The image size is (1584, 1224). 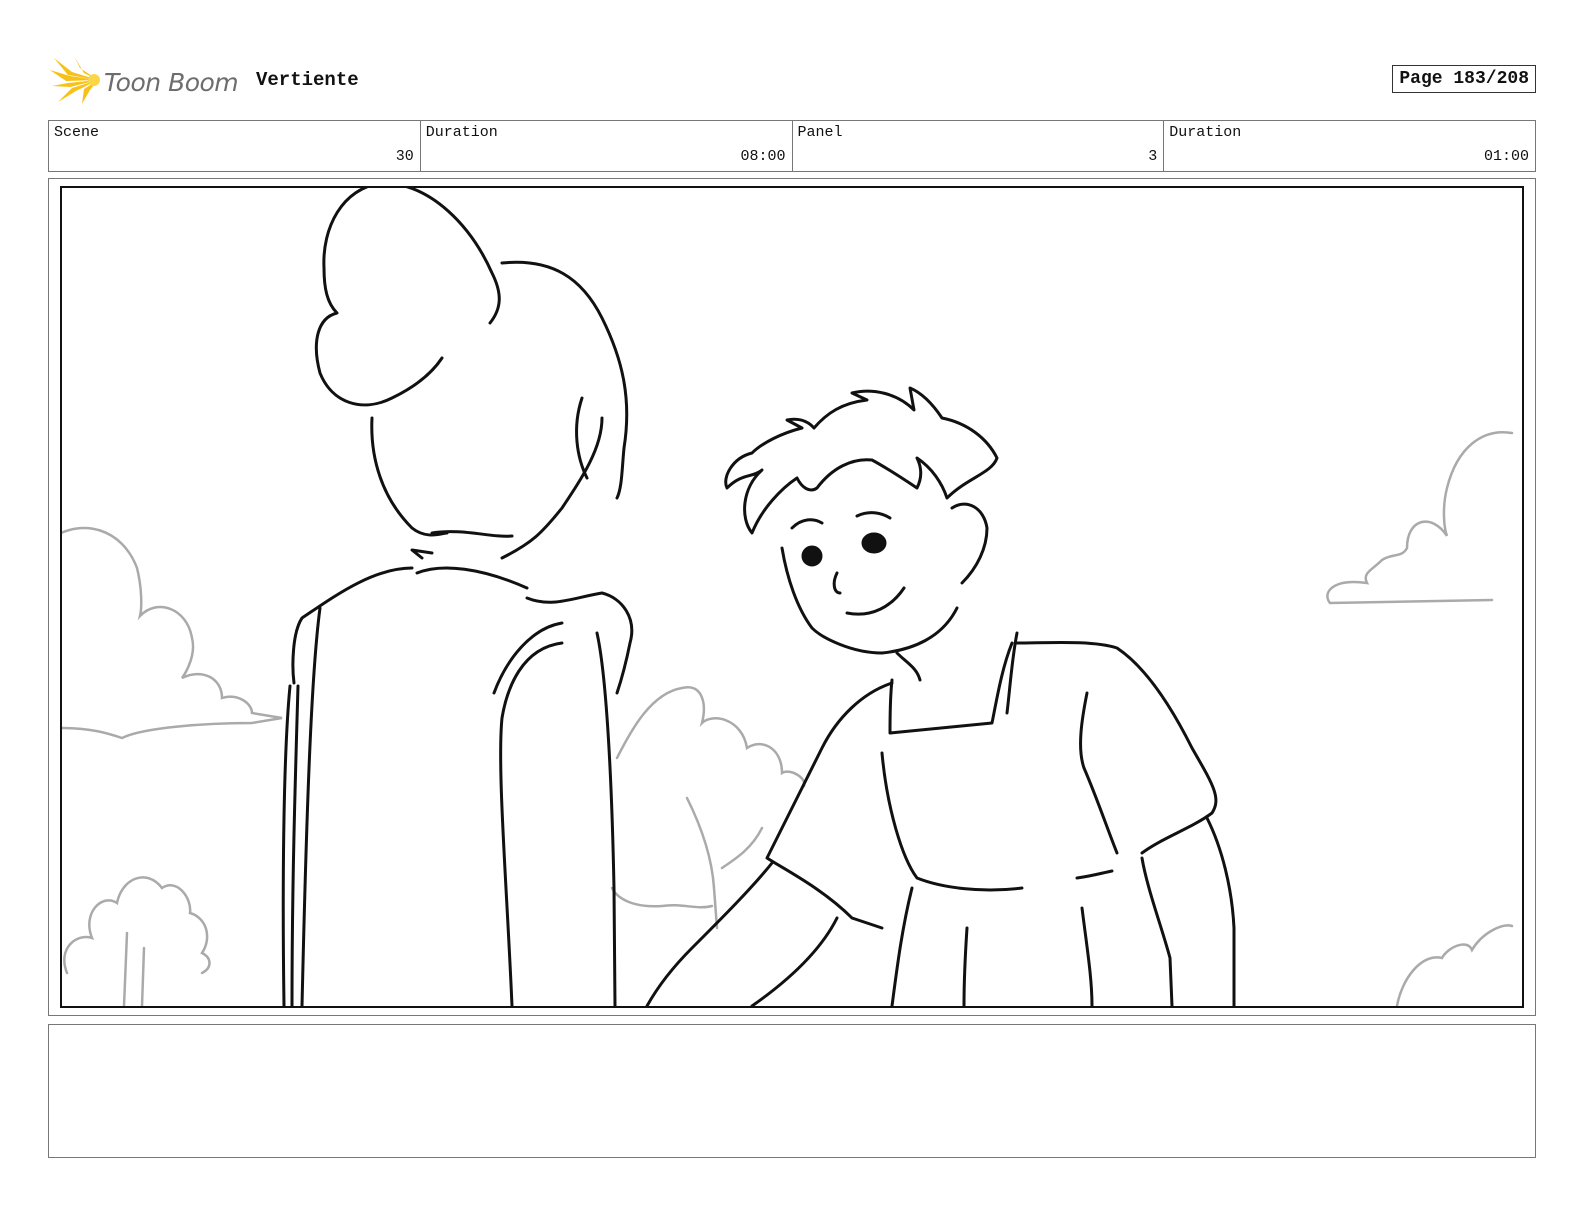 I want to click on boy-ear, so click(x=969, y=543).